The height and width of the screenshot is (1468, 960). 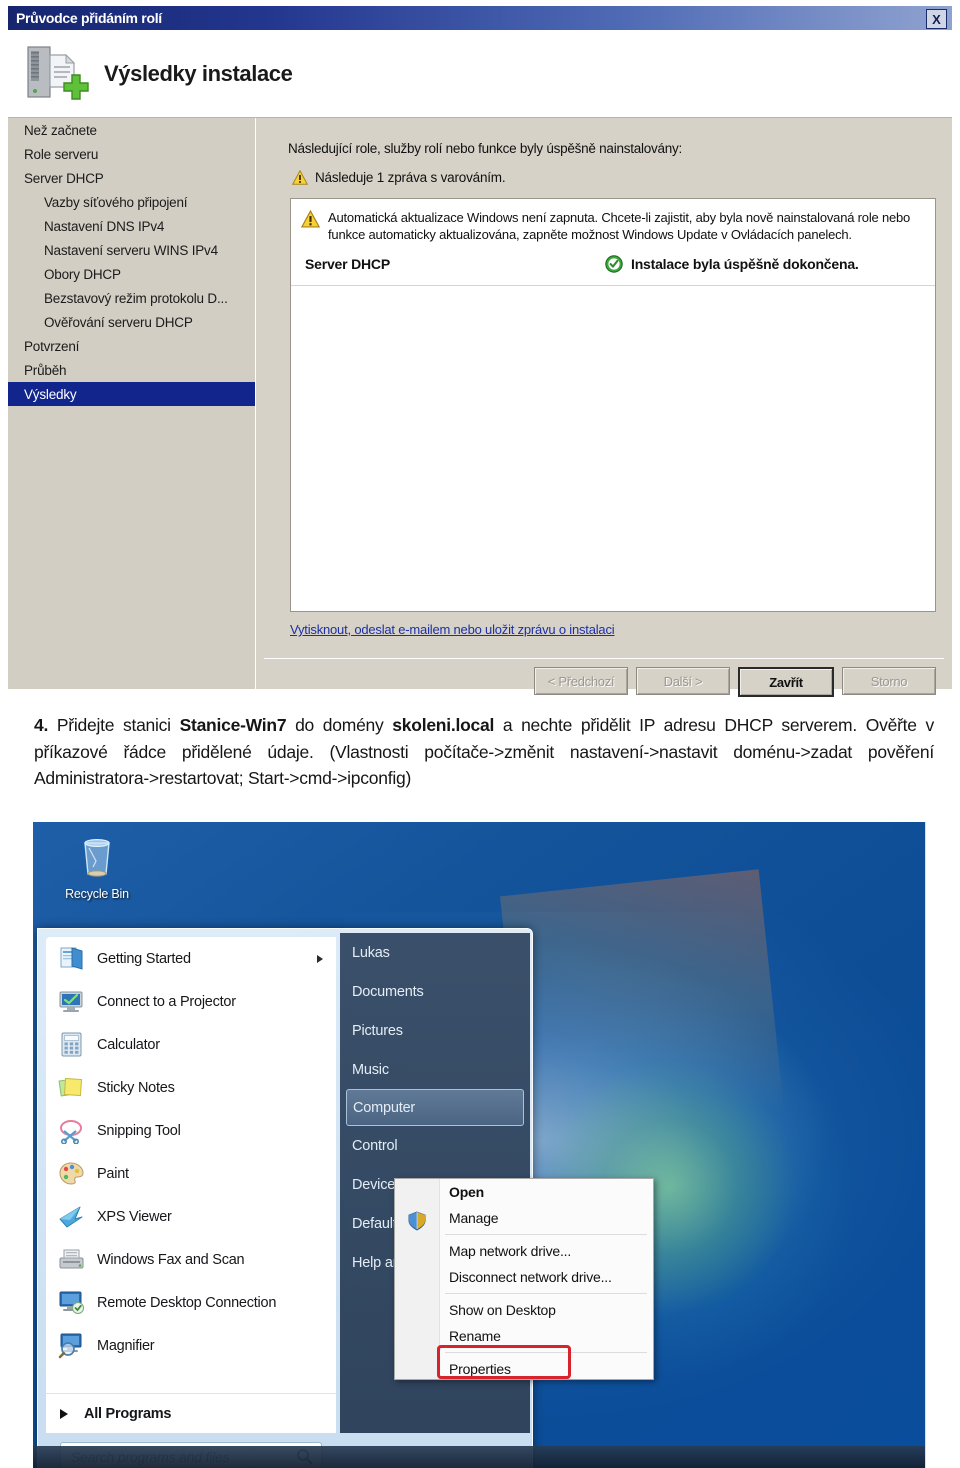 What do you see at coordinates (128, 1044) in the screenshot?
I see `start-menu-item-label: Calculator` at bounding box center [128, 1044].